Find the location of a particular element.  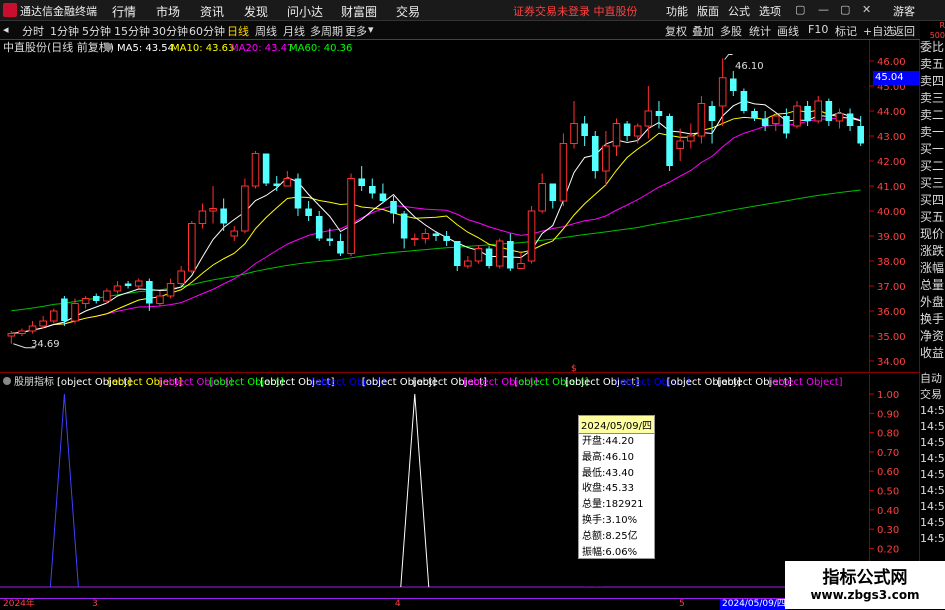

minimize-icon: — is located at coordinates (823, 9).